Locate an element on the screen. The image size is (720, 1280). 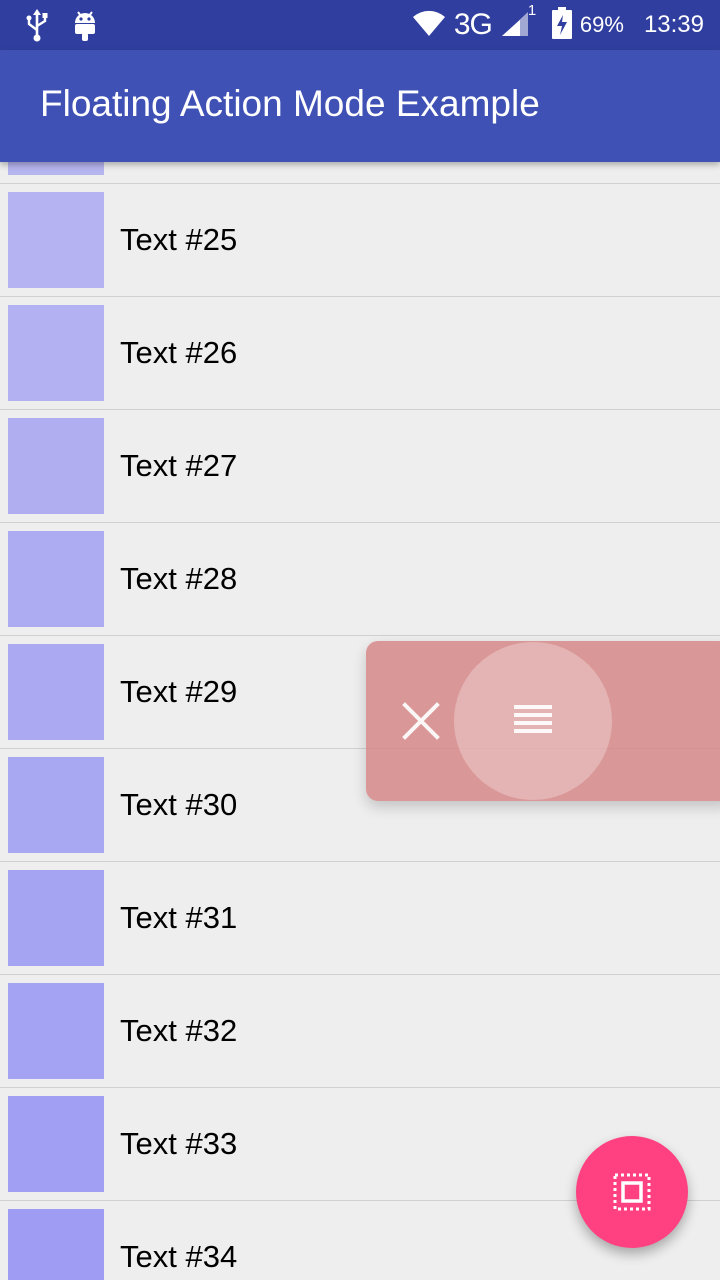
item-label: Text #25 is located at coordinates (179, 239).